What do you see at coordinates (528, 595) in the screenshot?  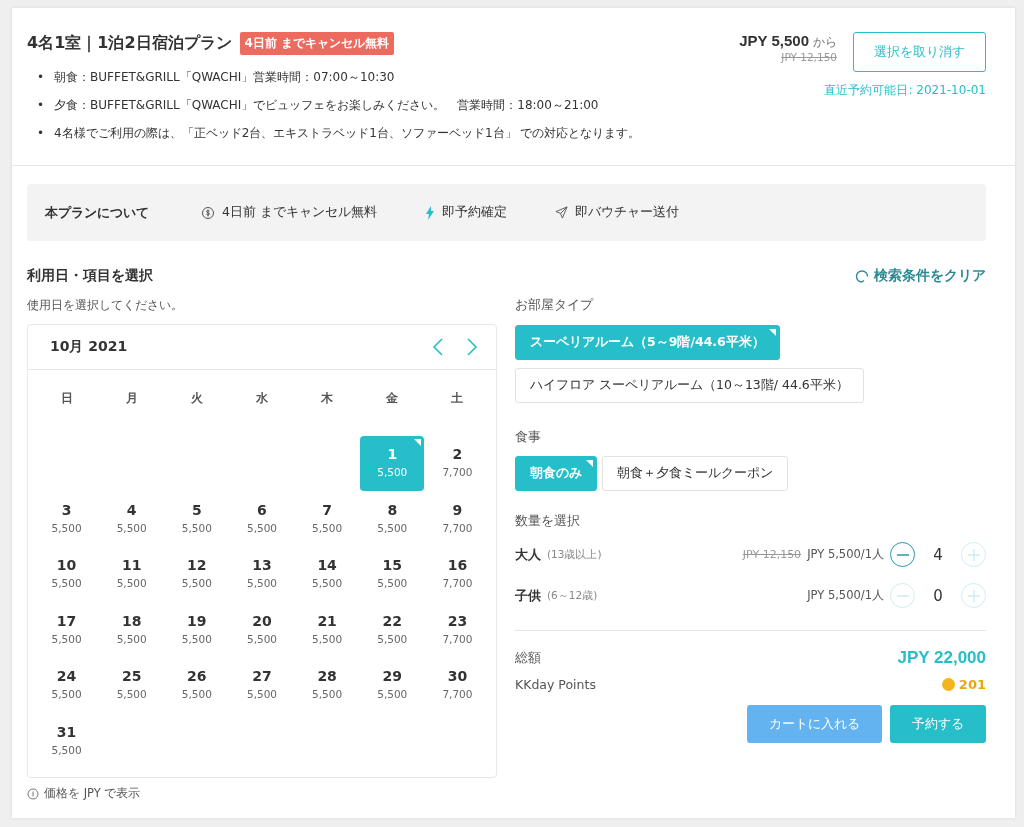 I see `guest-type: 子供` at bounding box center [528, 595].